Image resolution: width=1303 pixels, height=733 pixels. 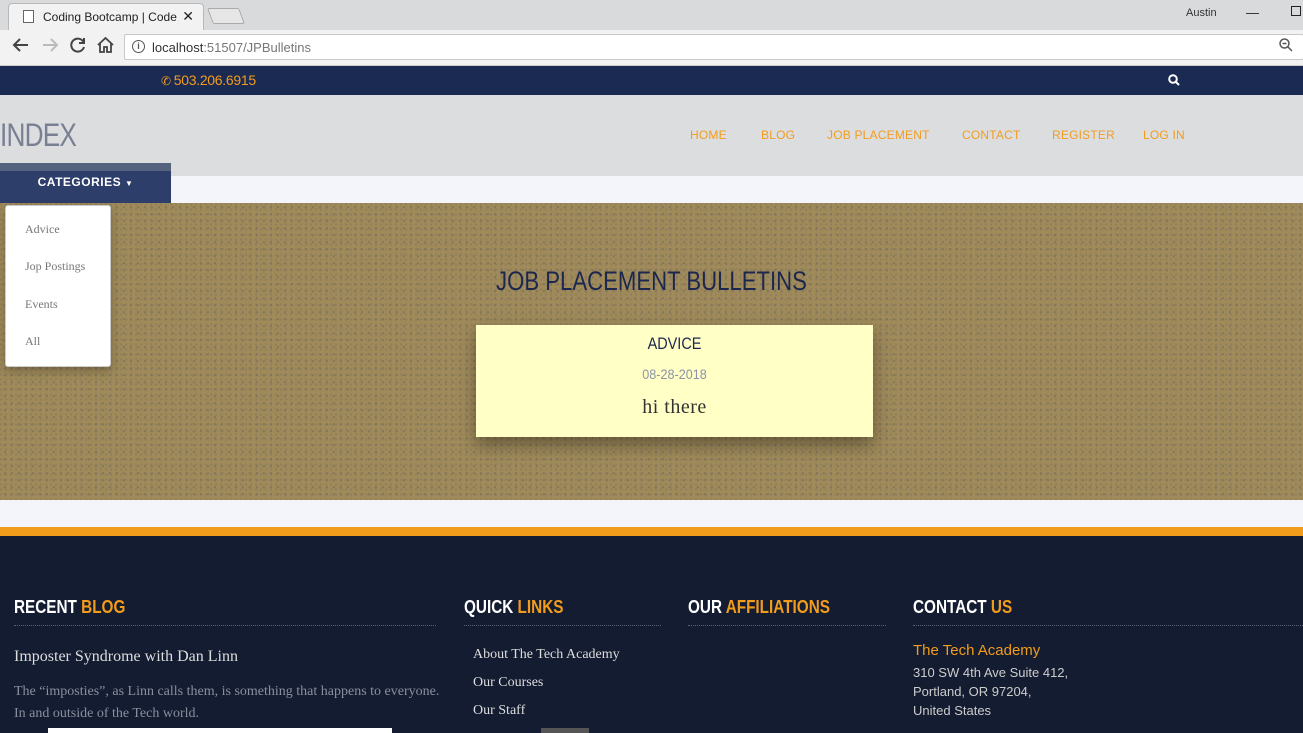 What do you see at coordinates (778, 135) in the screenshot?
I see `nav-blog: BLOG` at bounding box center [778, 135].